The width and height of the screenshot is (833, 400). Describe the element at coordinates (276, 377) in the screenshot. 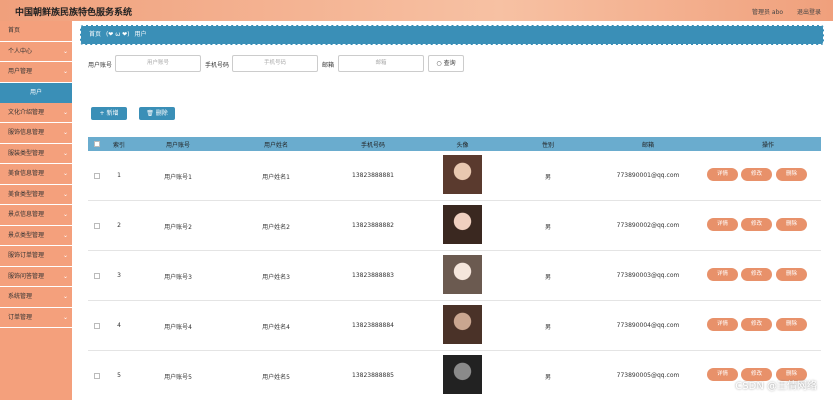

I see `cell-name: 用户姓名5` at that location.